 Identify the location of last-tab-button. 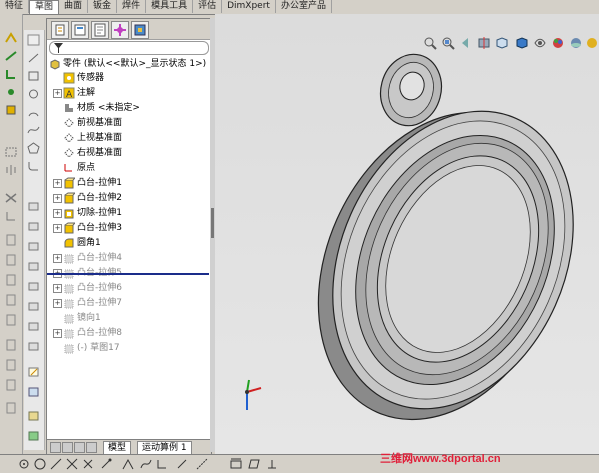
(91, 447).